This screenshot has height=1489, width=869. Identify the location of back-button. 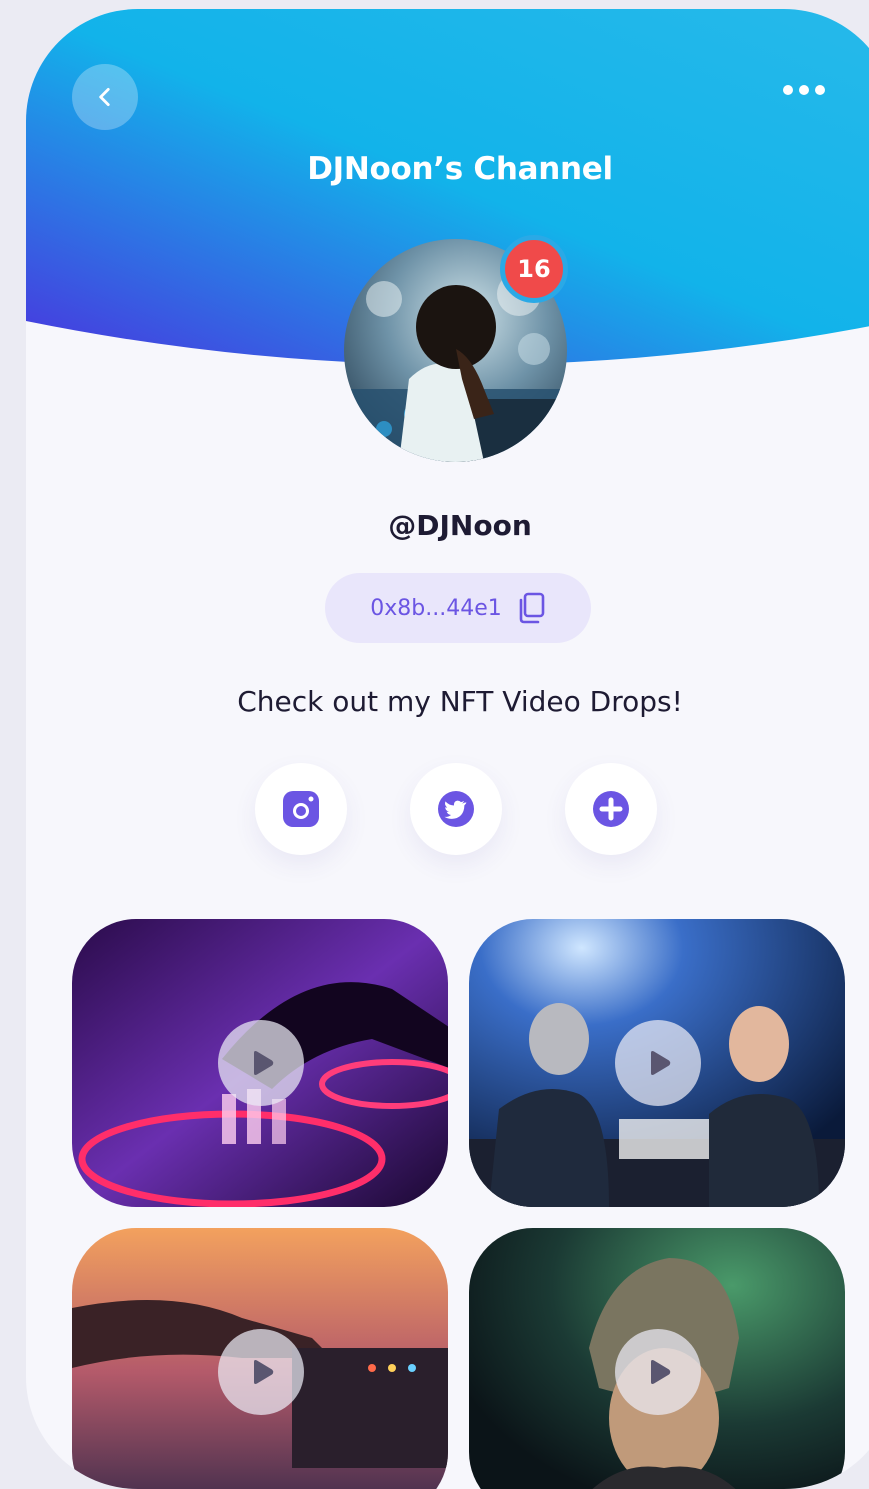
(105, 97).